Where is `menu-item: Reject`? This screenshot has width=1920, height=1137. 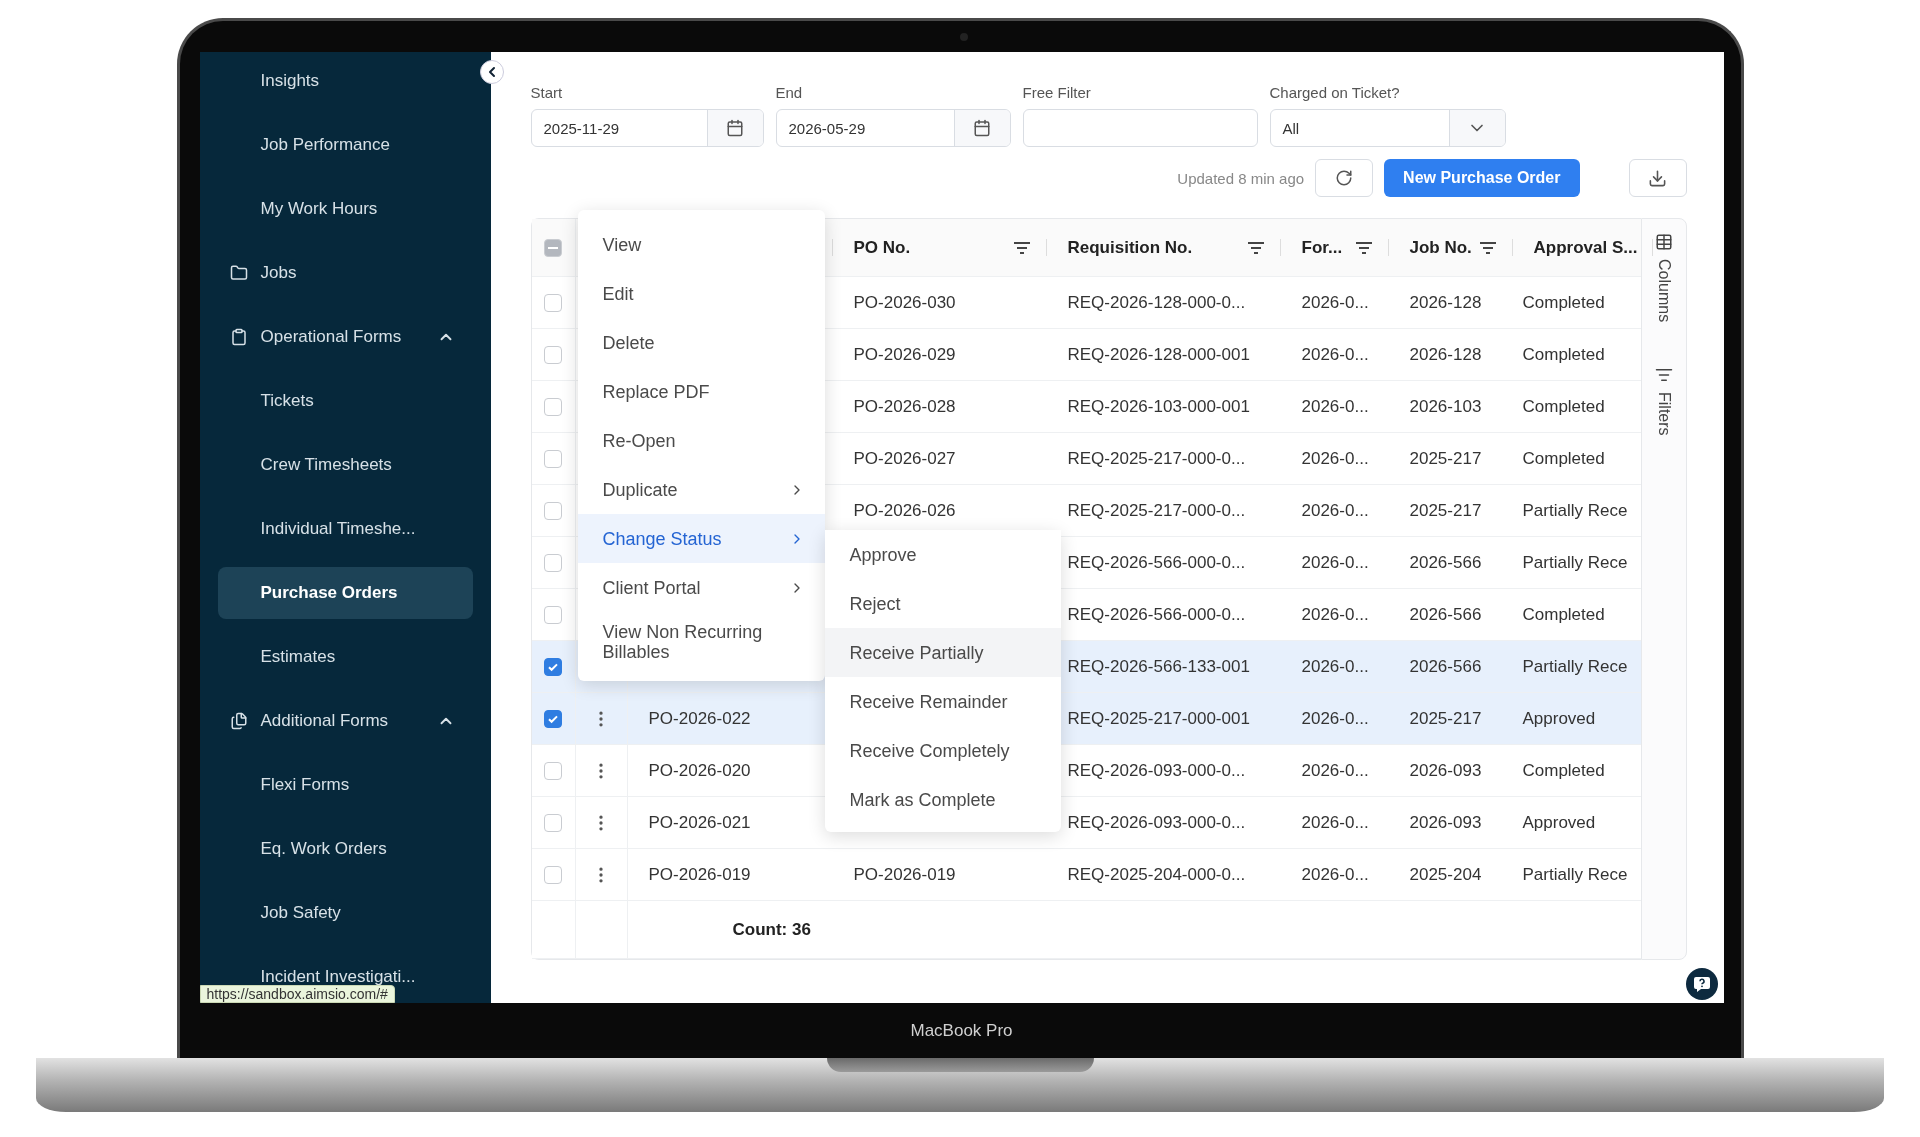
menu-item: Reject is located at coordinates (942, 603).